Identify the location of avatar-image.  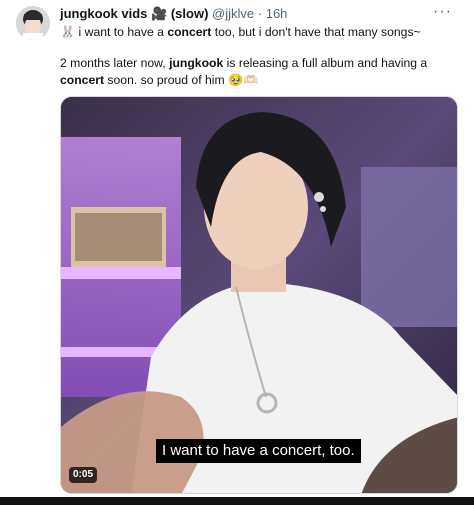
(33, 23).